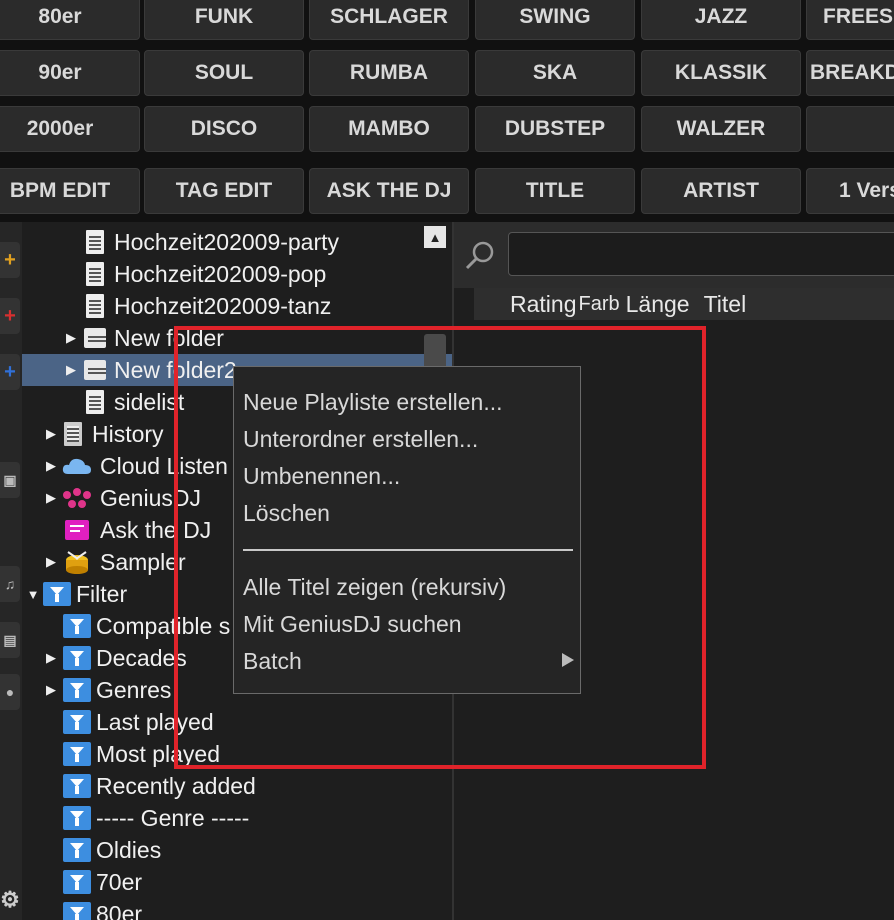 The height and width of the screenshot is (920, 894). I want to click on column-rating: Rating, so click(543, 304).